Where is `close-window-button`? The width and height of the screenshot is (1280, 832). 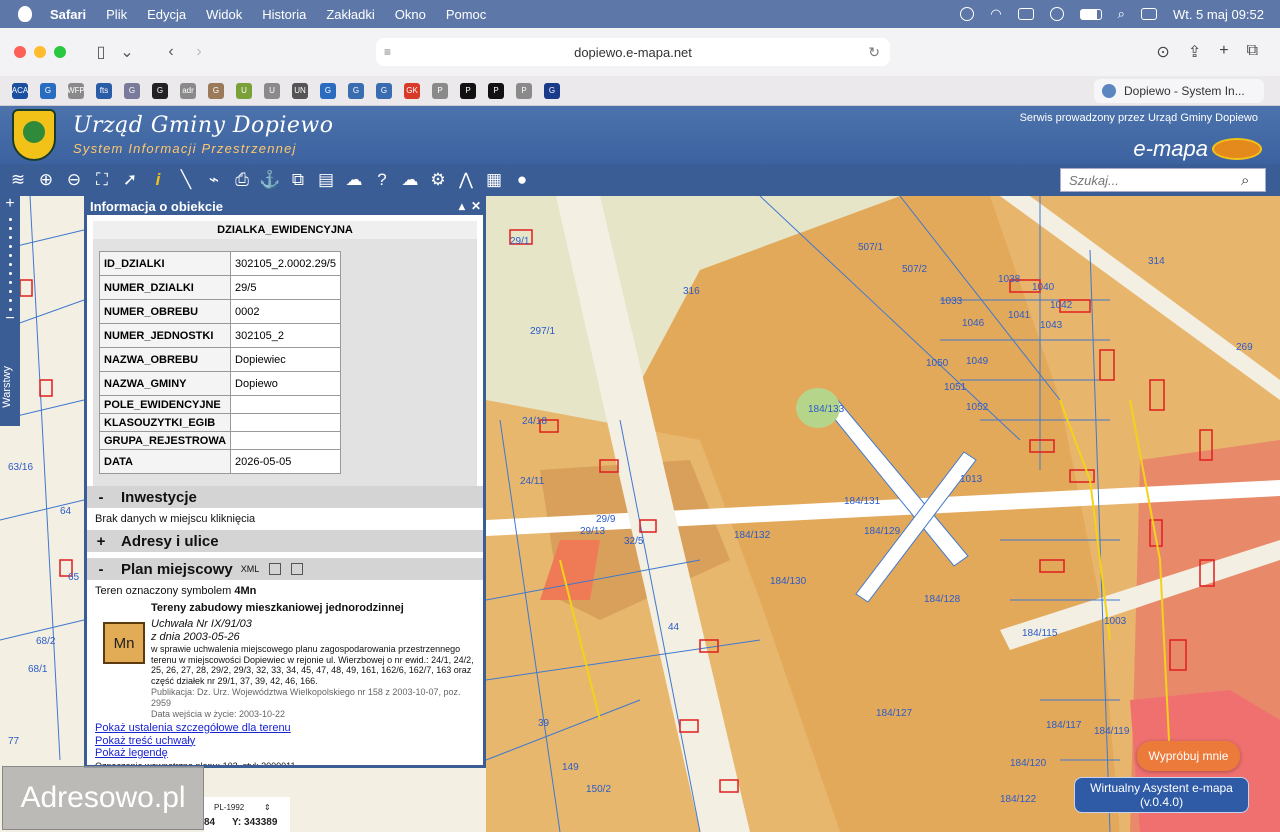
close-window-button is located at coordinates (20, 52).